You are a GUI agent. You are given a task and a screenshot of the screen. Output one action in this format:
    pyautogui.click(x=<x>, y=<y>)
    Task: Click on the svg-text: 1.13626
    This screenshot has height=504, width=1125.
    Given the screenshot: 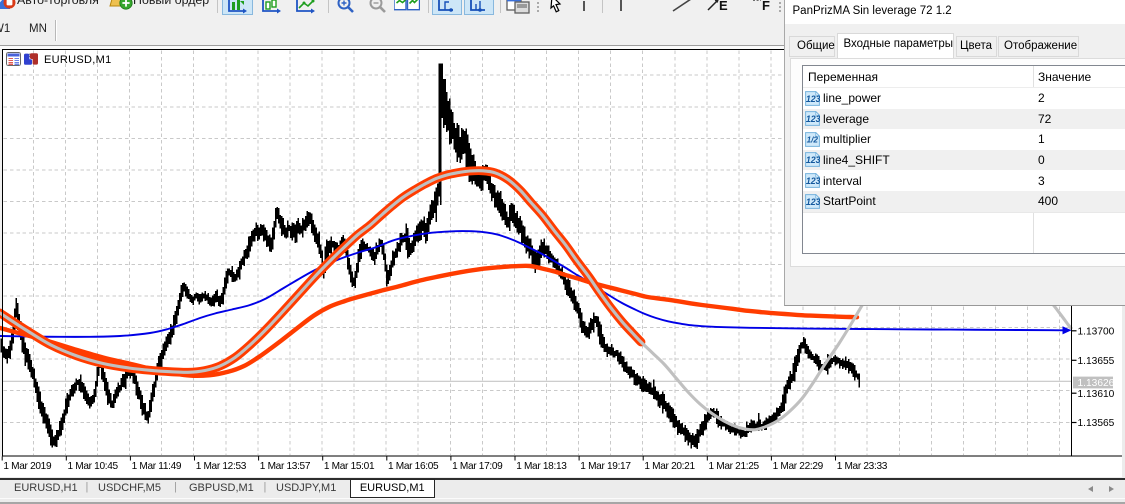 What is the action you would take?
    pyautogui.click(x=1096, y=383)
    